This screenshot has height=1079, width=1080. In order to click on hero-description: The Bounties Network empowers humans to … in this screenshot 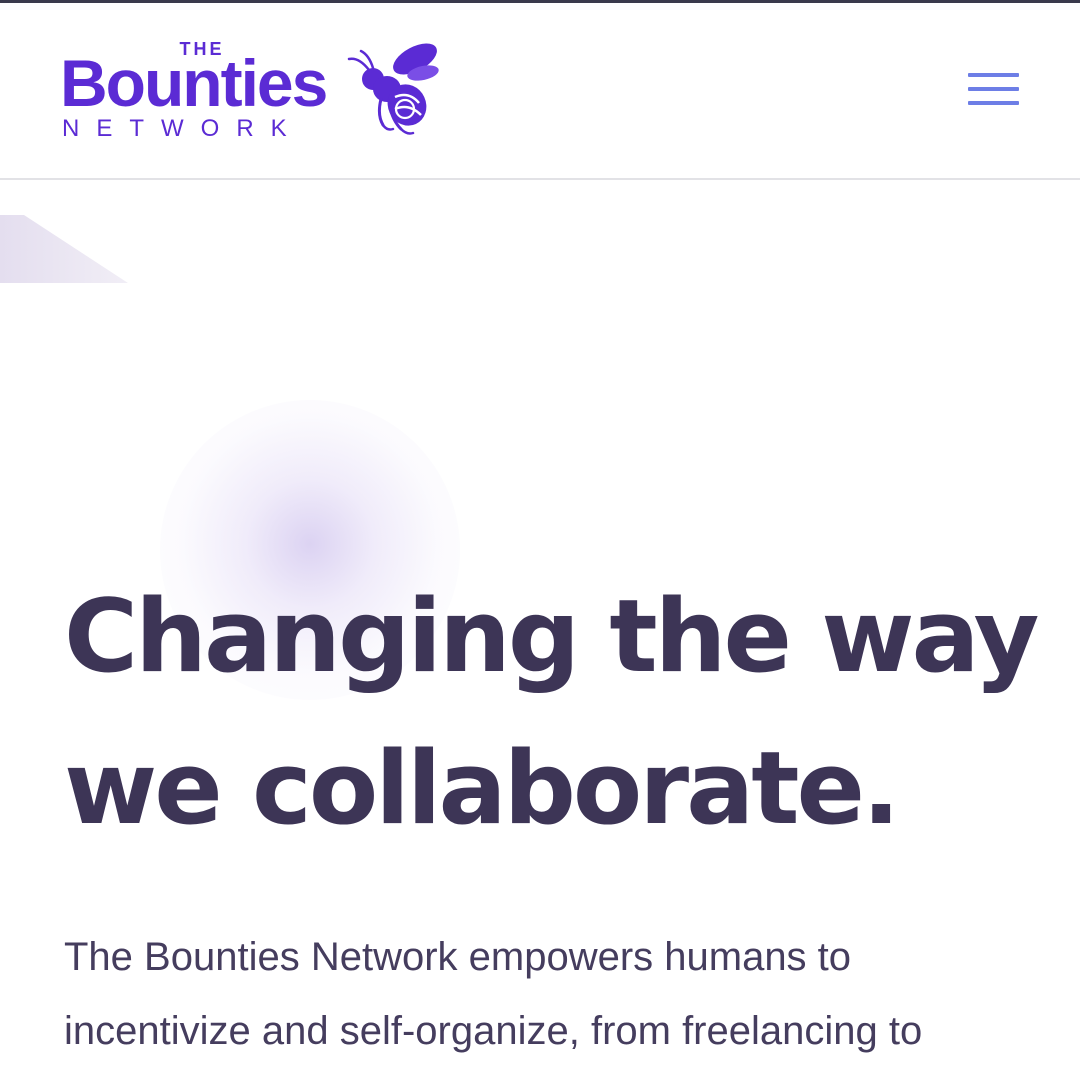, I will do `click(493, 994)`.